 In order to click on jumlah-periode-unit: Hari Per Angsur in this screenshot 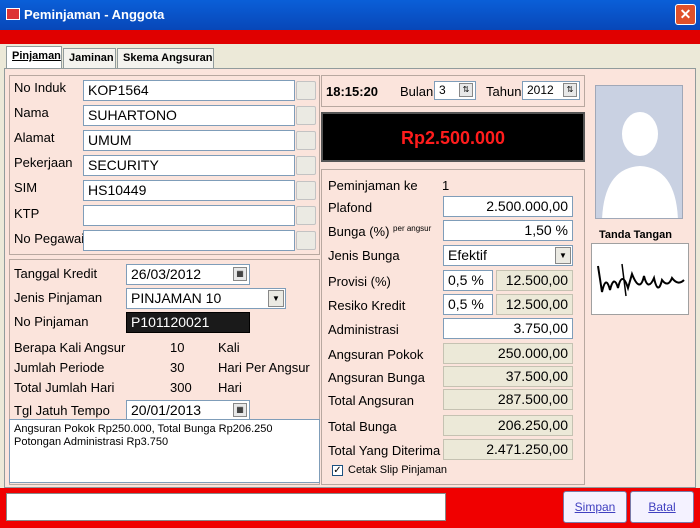, I will do `click(264, 367)`.